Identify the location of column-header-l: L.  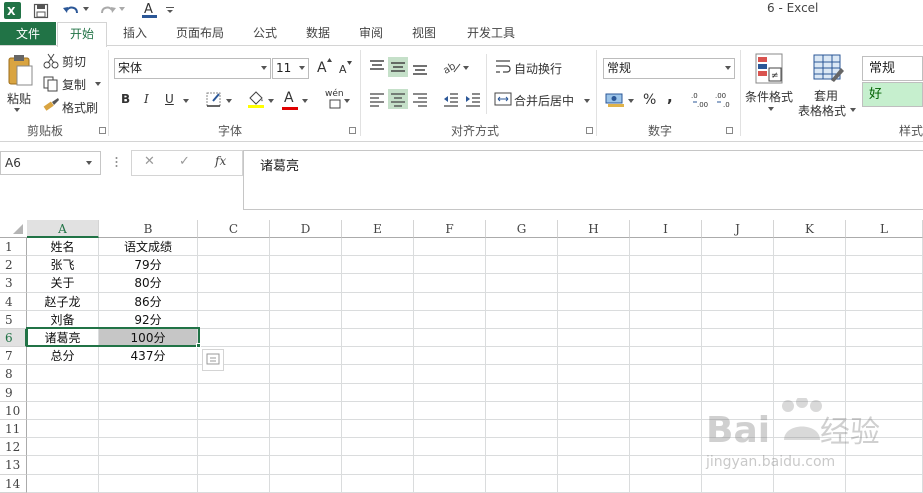
(884, 229).